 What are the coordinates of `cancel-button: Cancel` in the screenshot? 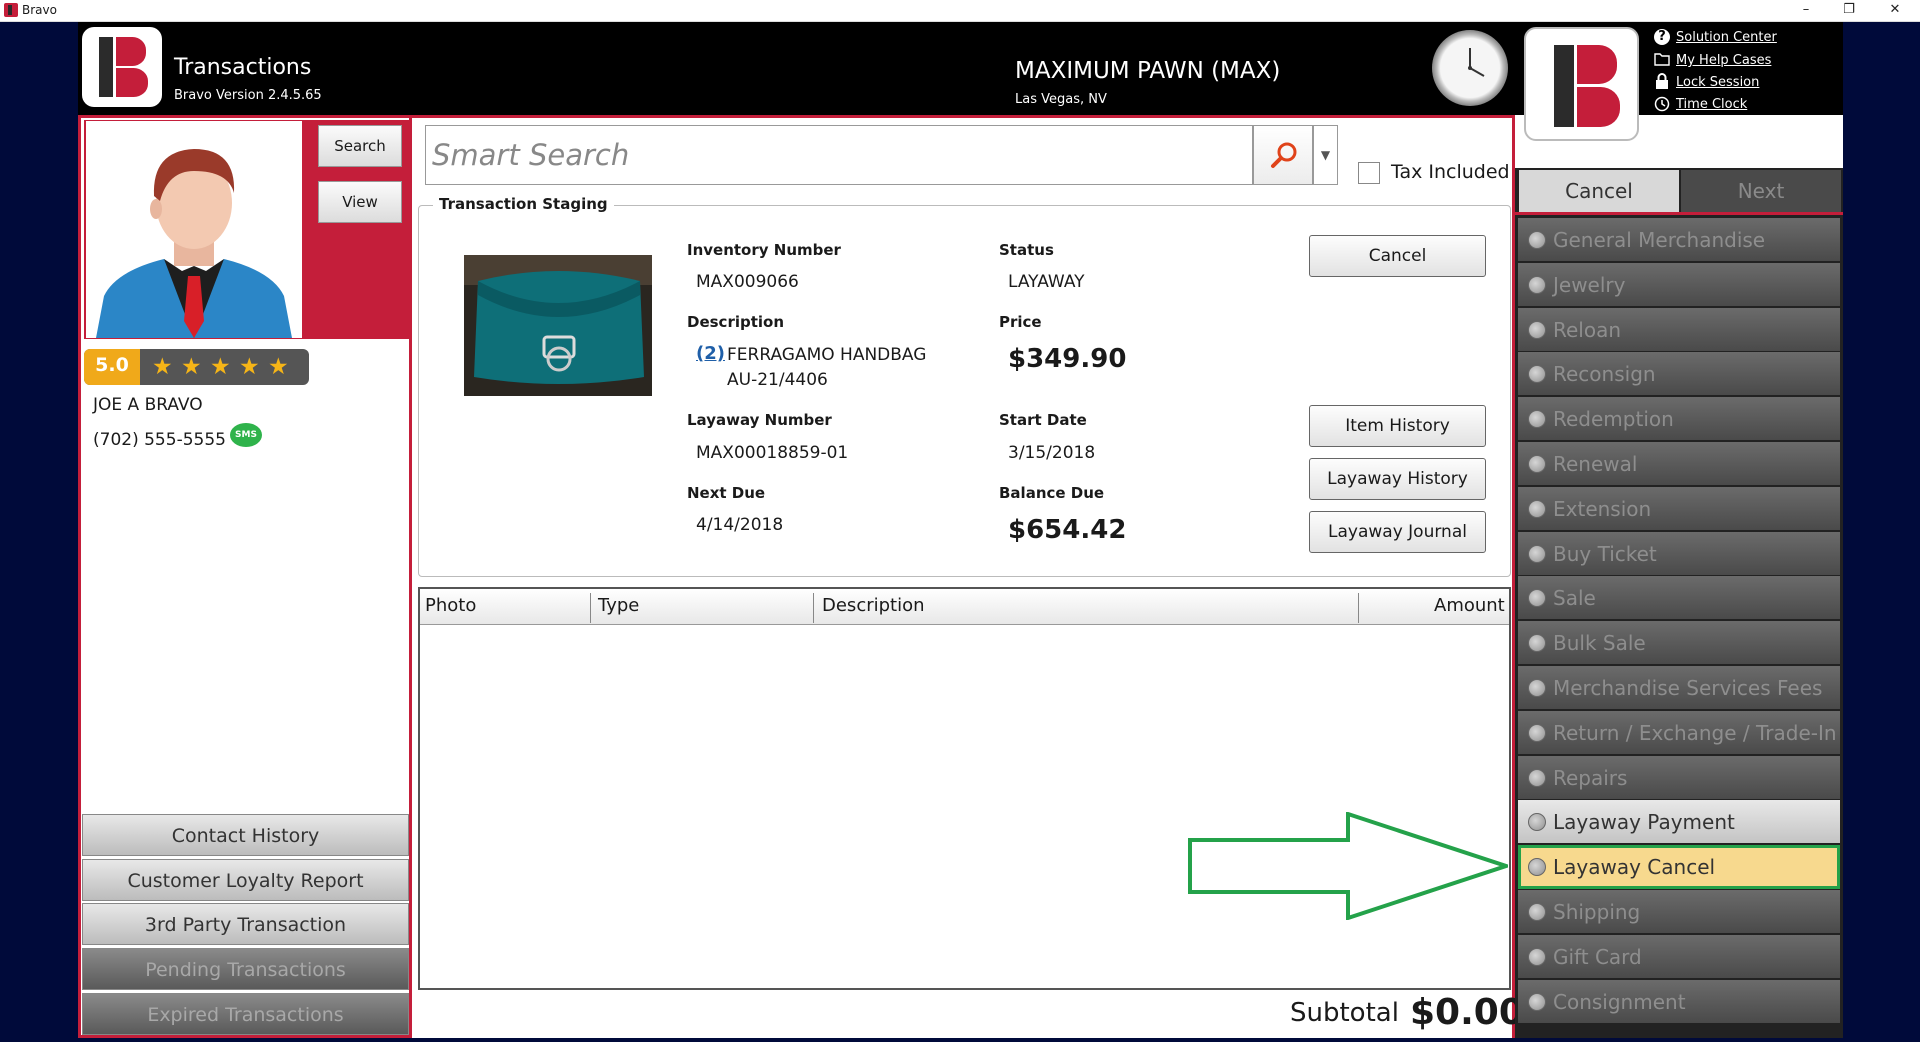 It's located at (1599, 191).